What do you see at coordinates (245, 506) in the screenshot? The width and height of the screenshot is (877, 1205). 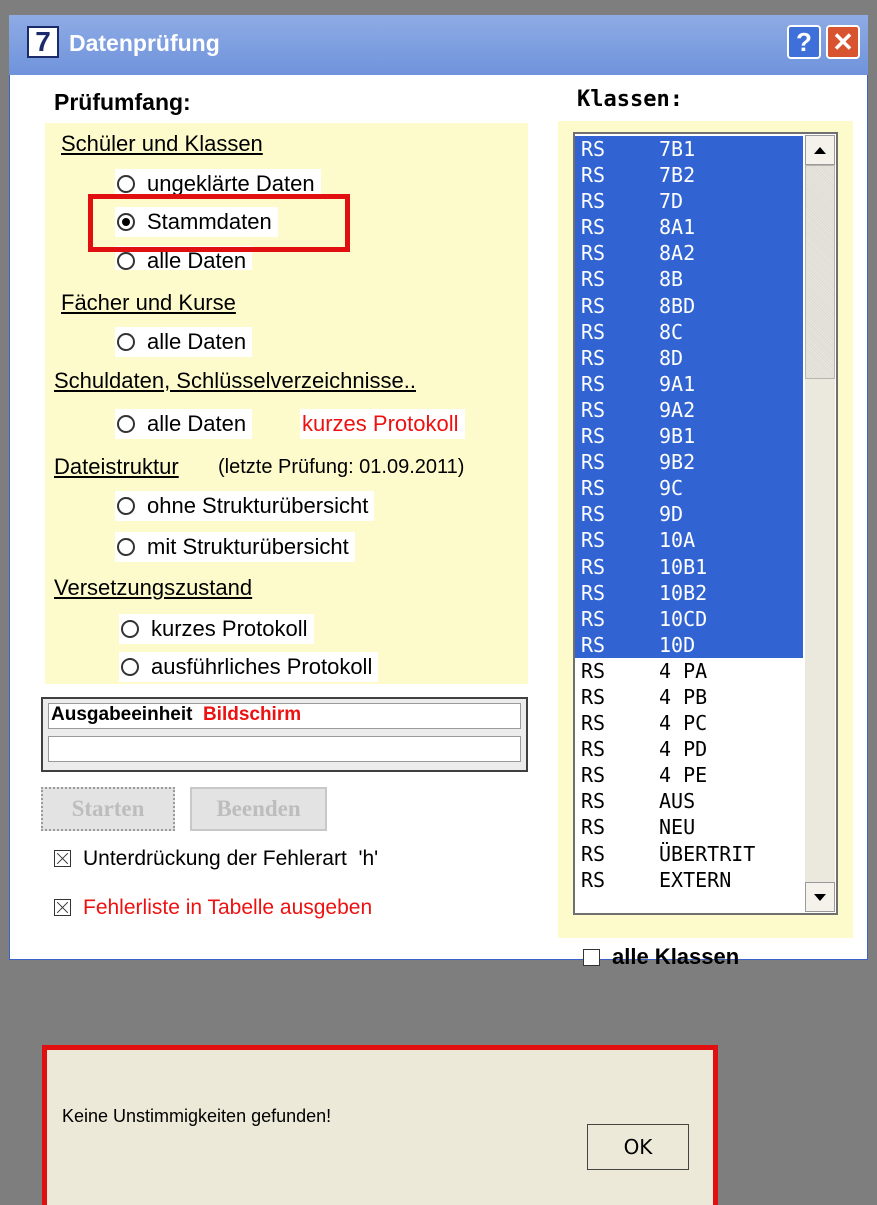 I see `radio-ohne-strukturuebersicht: ohne Strukturübersicht` at bounding box center [245, 506].